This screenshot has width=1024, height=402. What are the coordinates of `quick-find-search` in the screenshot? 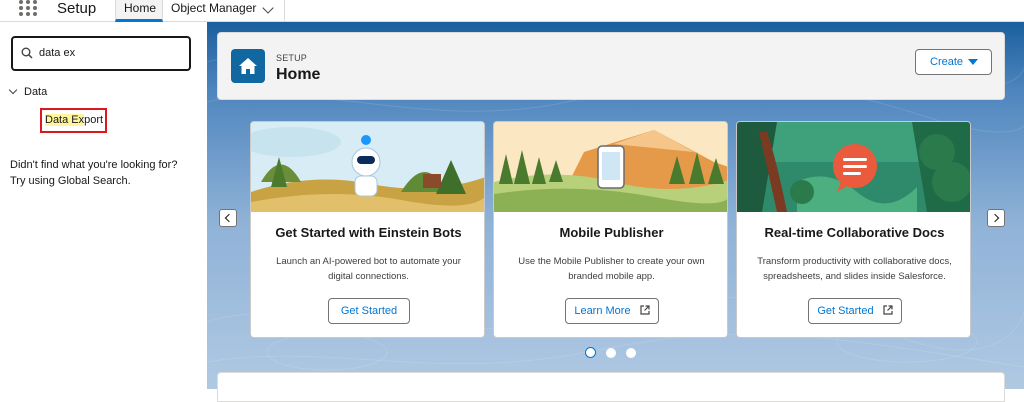 It's located at (101, 53).